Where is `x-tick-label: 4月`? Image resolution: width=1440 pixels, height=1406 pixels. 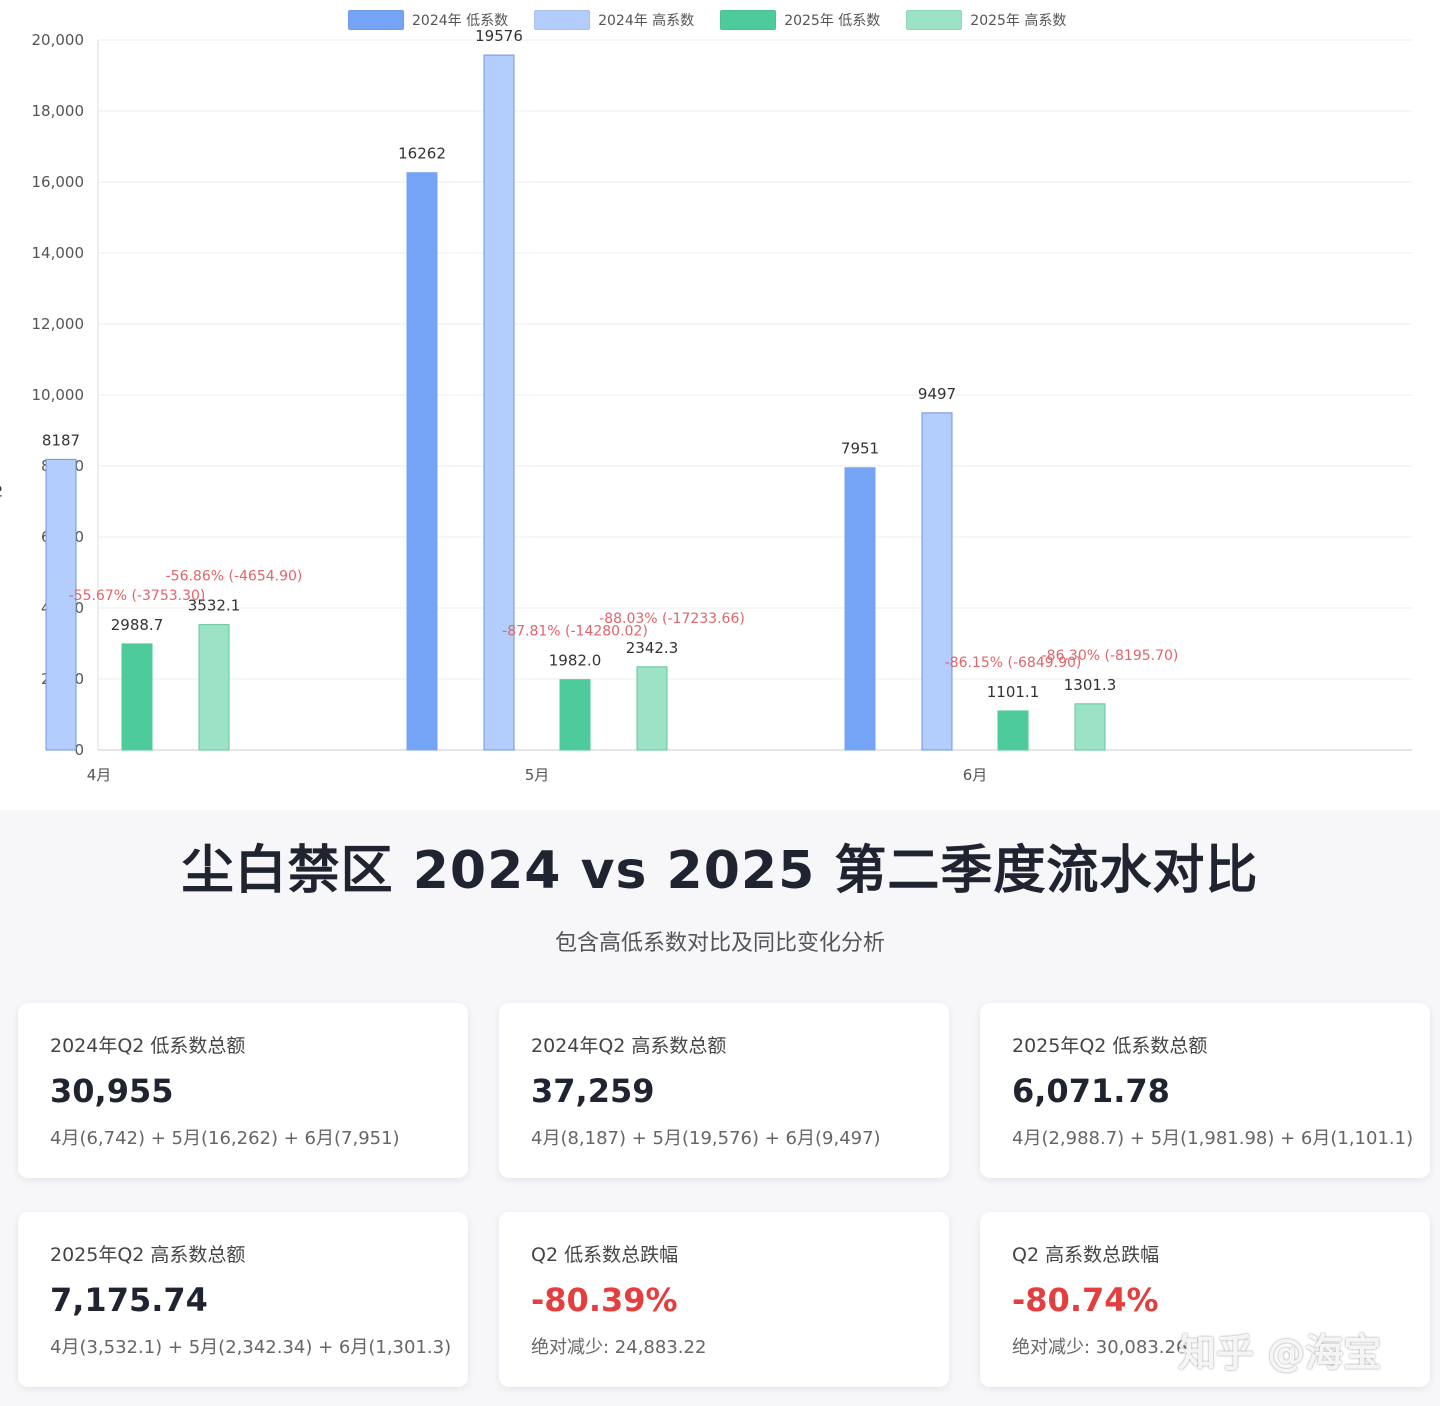 x-tick-label: 4月 is located at coordinates (99, 775).